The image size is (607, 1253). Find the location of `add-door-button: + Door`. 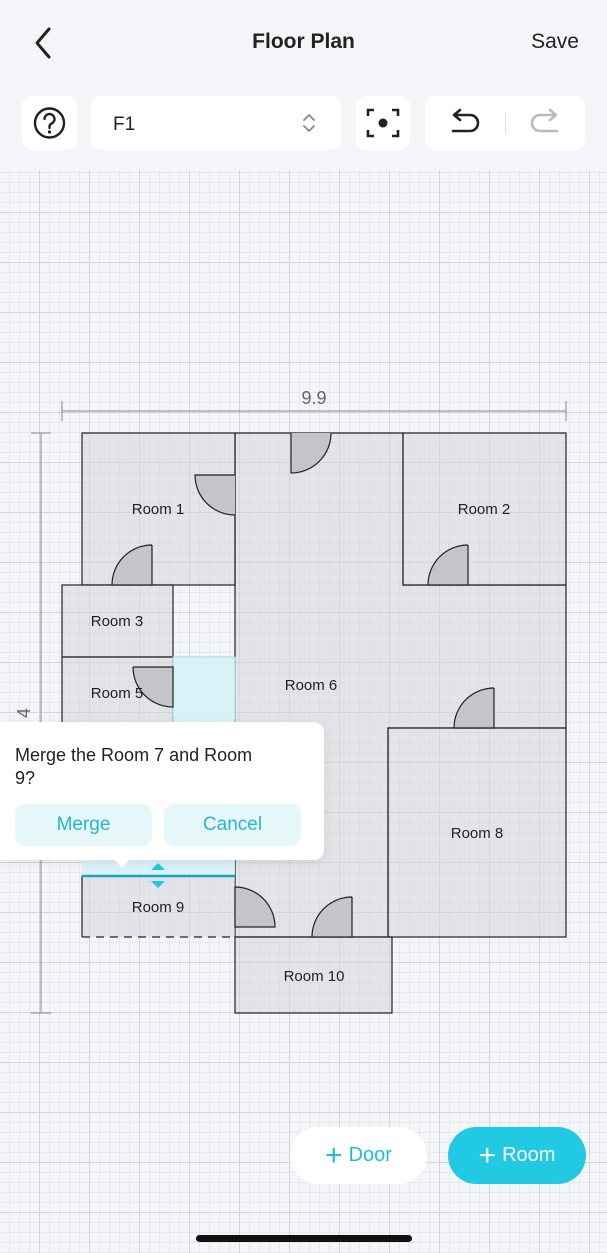

add-door-button: + Door is located at coordinates (358, 1155).